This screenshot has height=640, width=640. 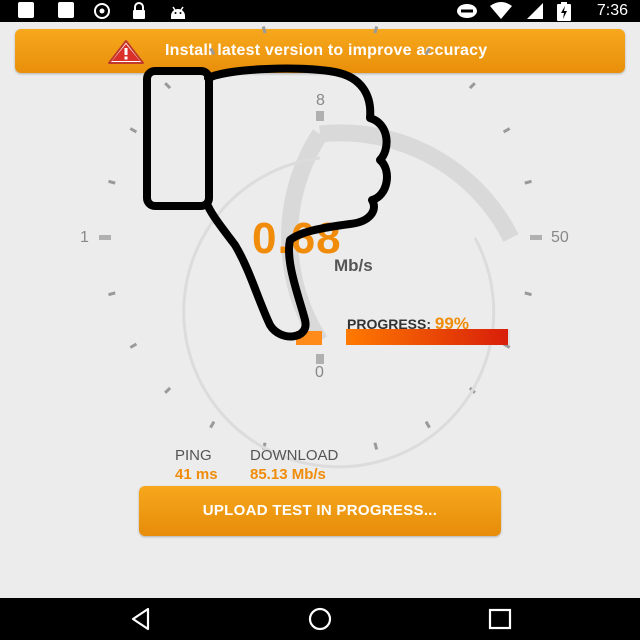 I want to click on gauge-track, so click(x=419, y=183).